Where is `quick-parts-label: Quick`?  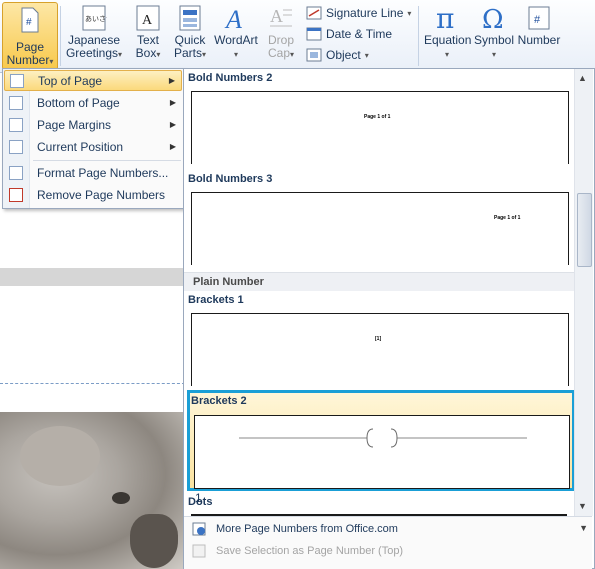 quick-parts-label: Quick is located at coordinates (190, 40).